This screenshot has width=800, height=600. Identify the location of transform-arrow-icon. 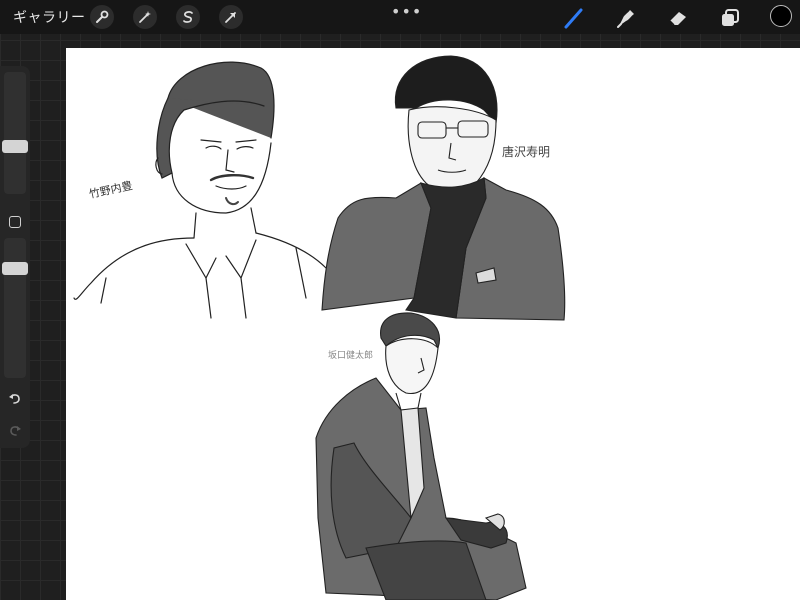
(231, 17).